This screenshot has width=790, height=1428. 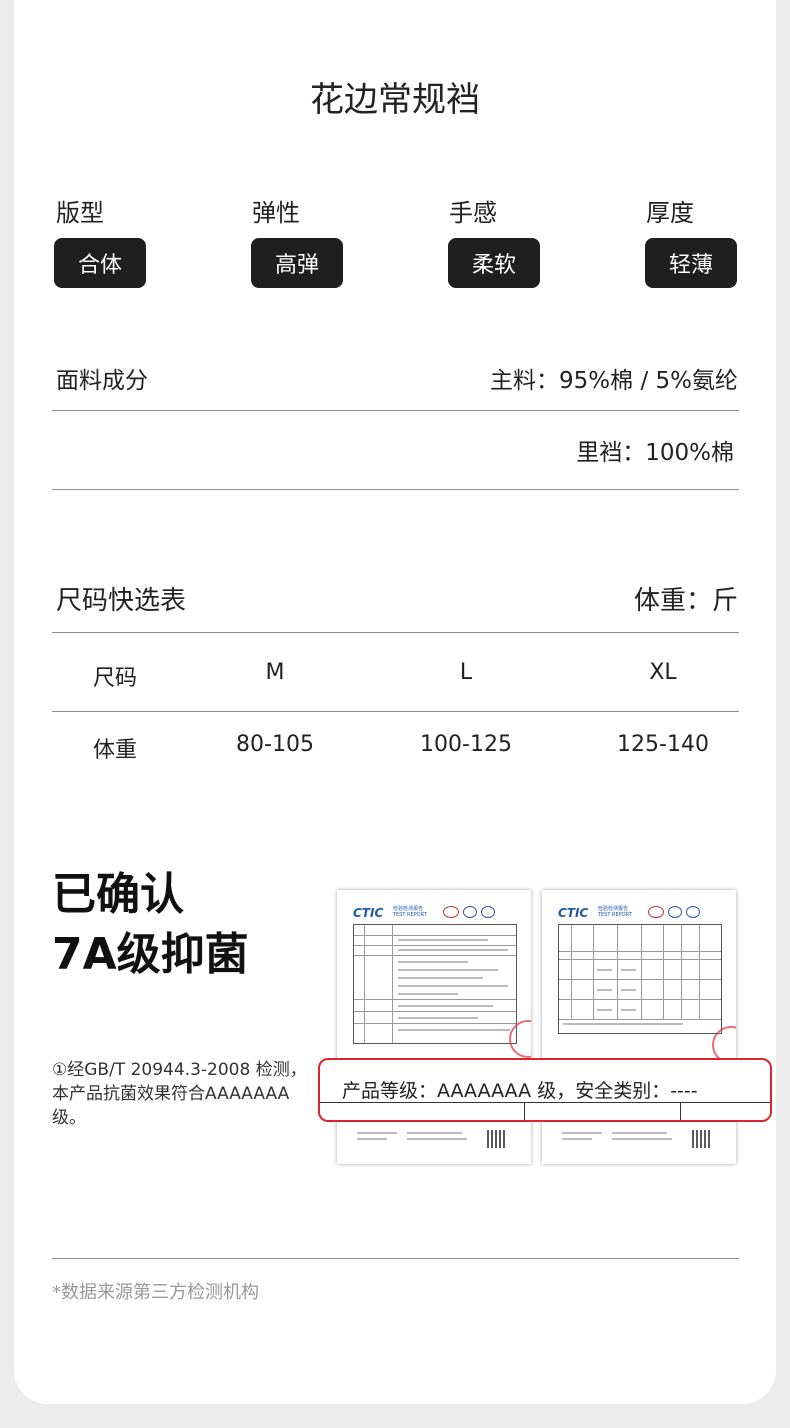 I want to click on data-source-note: *数据来源第三方检测机构, so click(x=155, y=1292).